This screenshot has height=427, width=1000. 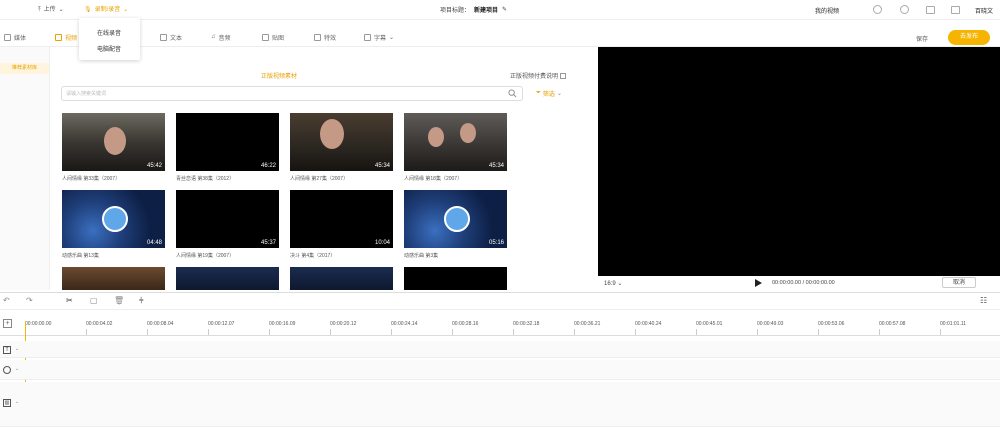 I want to click on text-icon, so click(x=163, y=37).